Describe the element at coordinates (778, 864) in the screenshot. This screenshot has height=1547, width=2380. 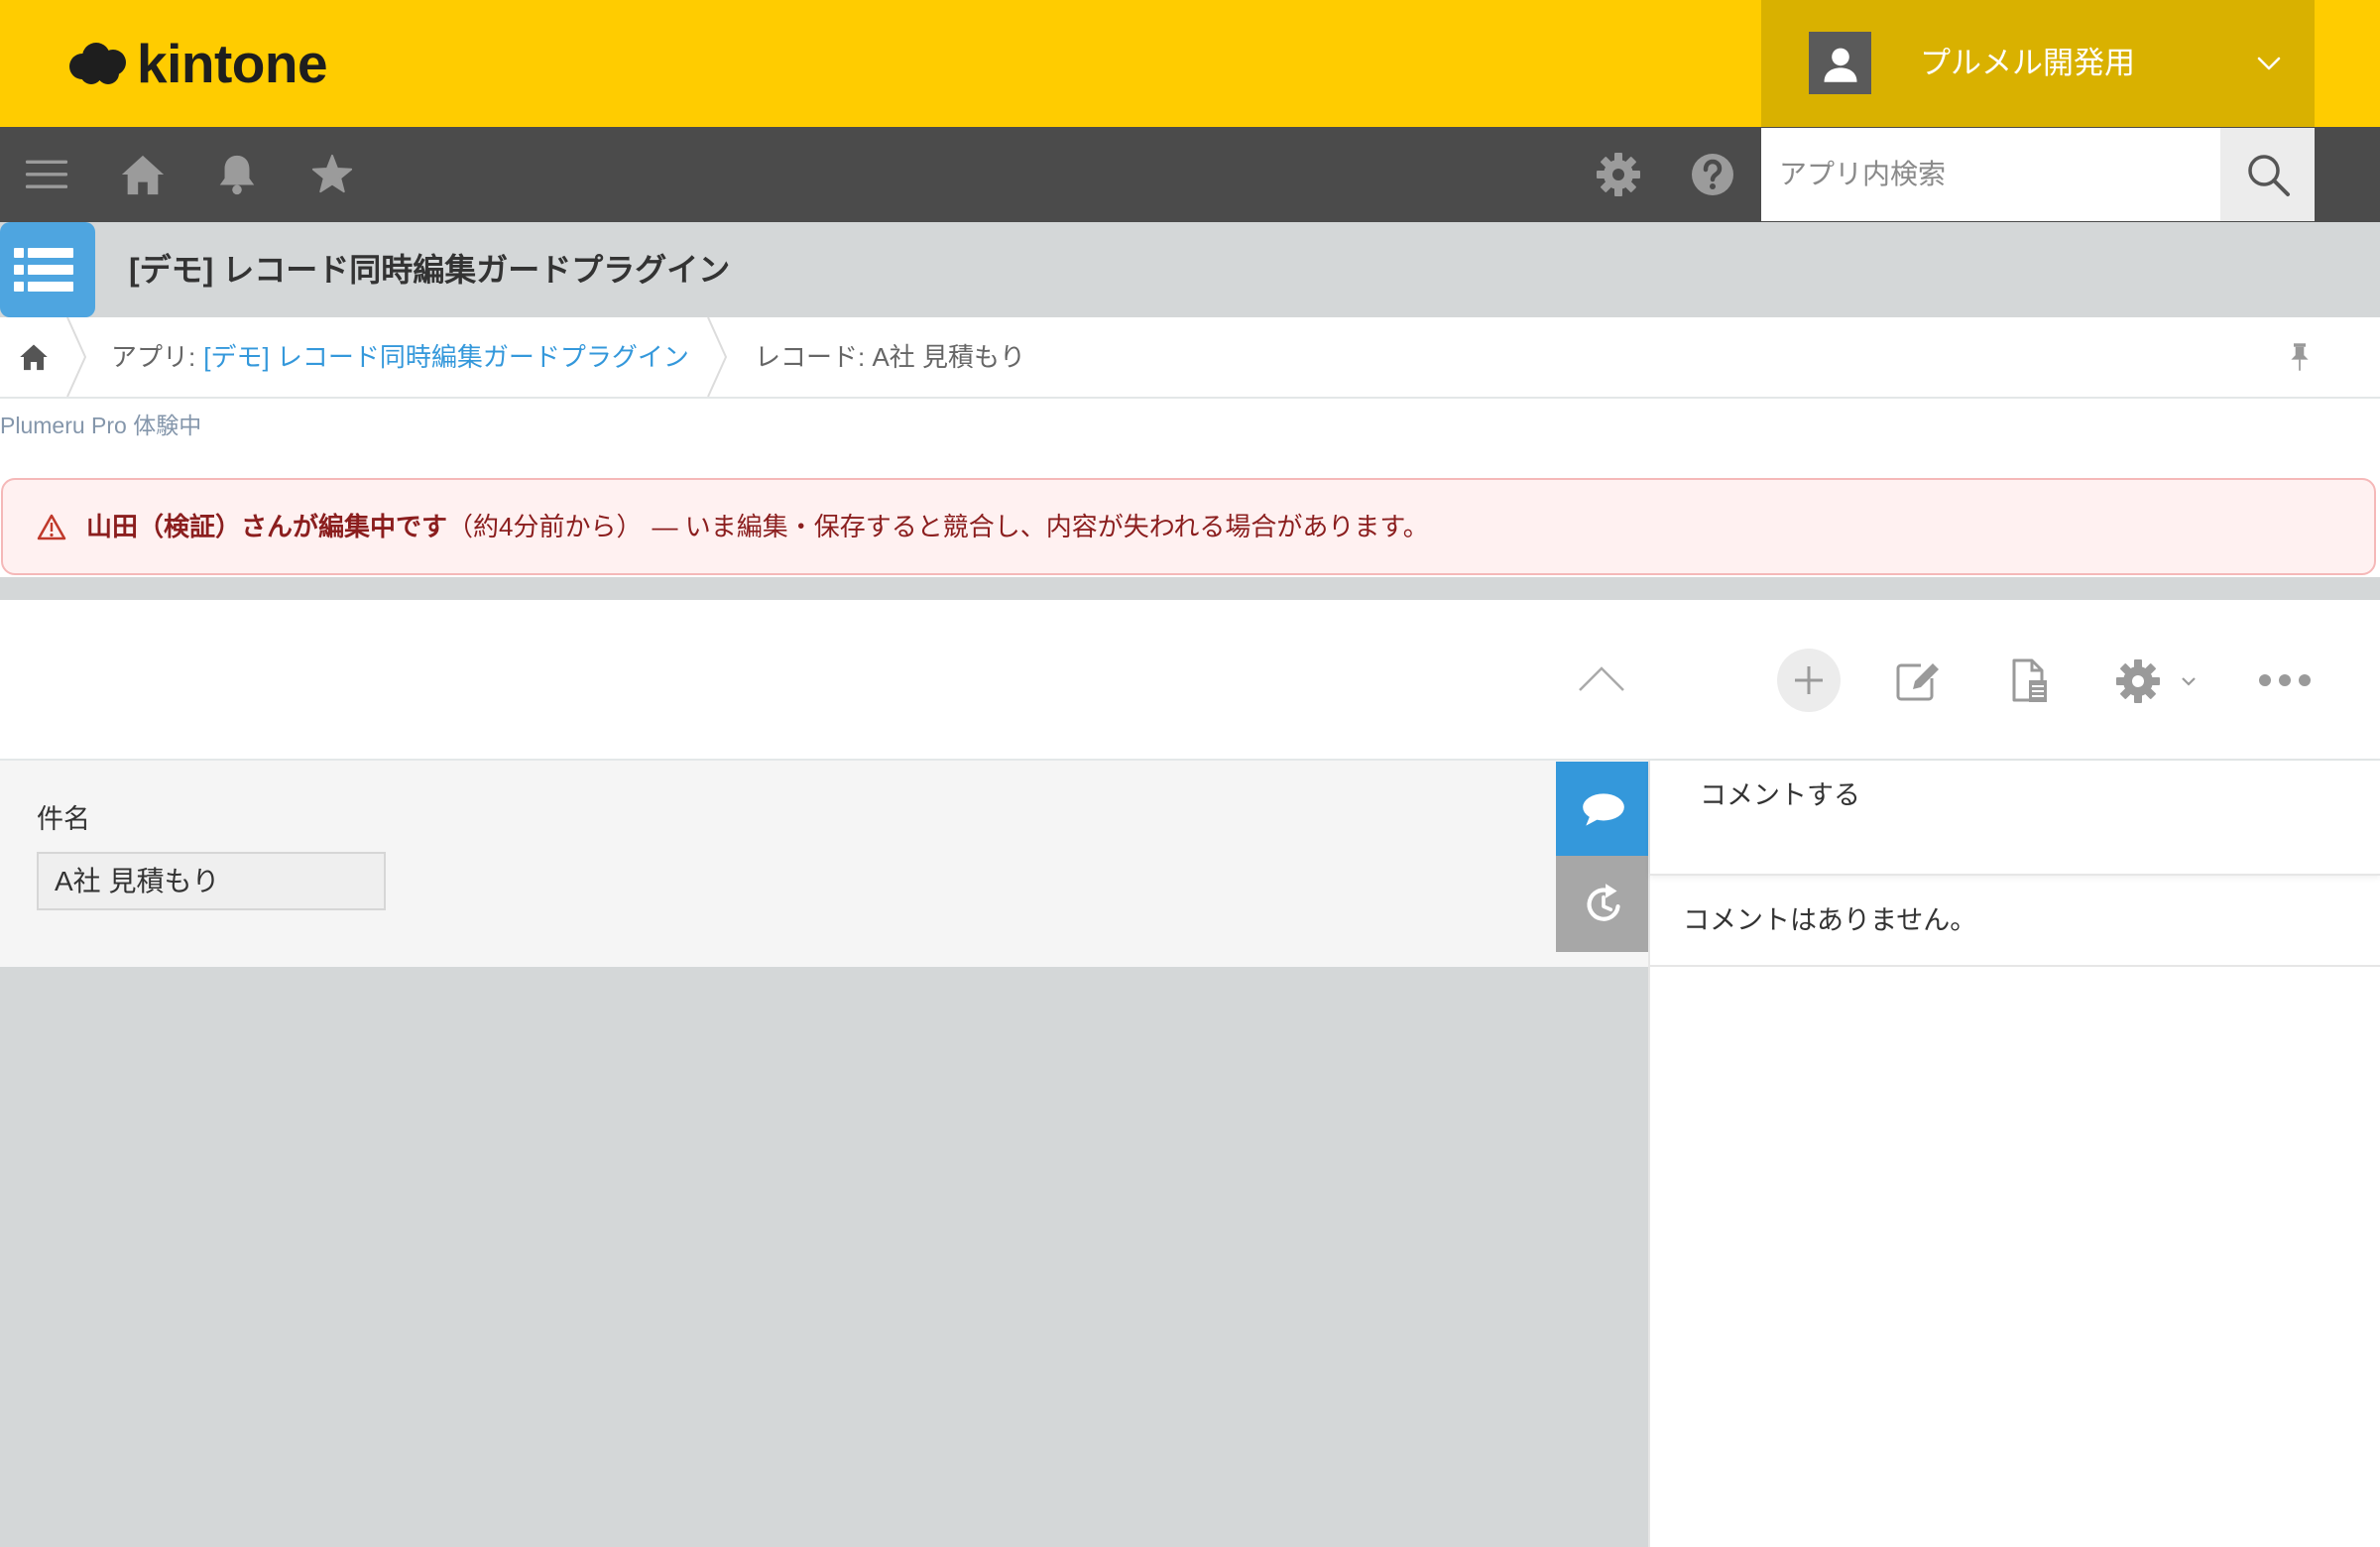
I see `record-form: 件名 A社 見積もり` at that location.